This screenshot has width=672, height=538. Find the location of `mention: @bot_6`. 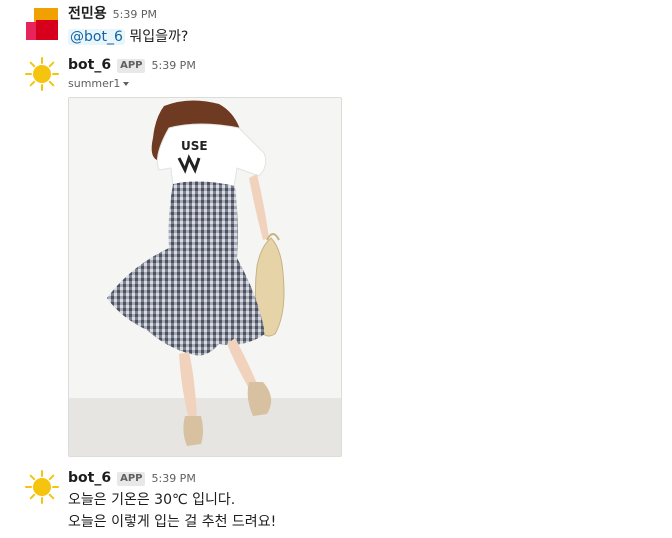

mention: @bot_6 is located at coordinates (96, 37).